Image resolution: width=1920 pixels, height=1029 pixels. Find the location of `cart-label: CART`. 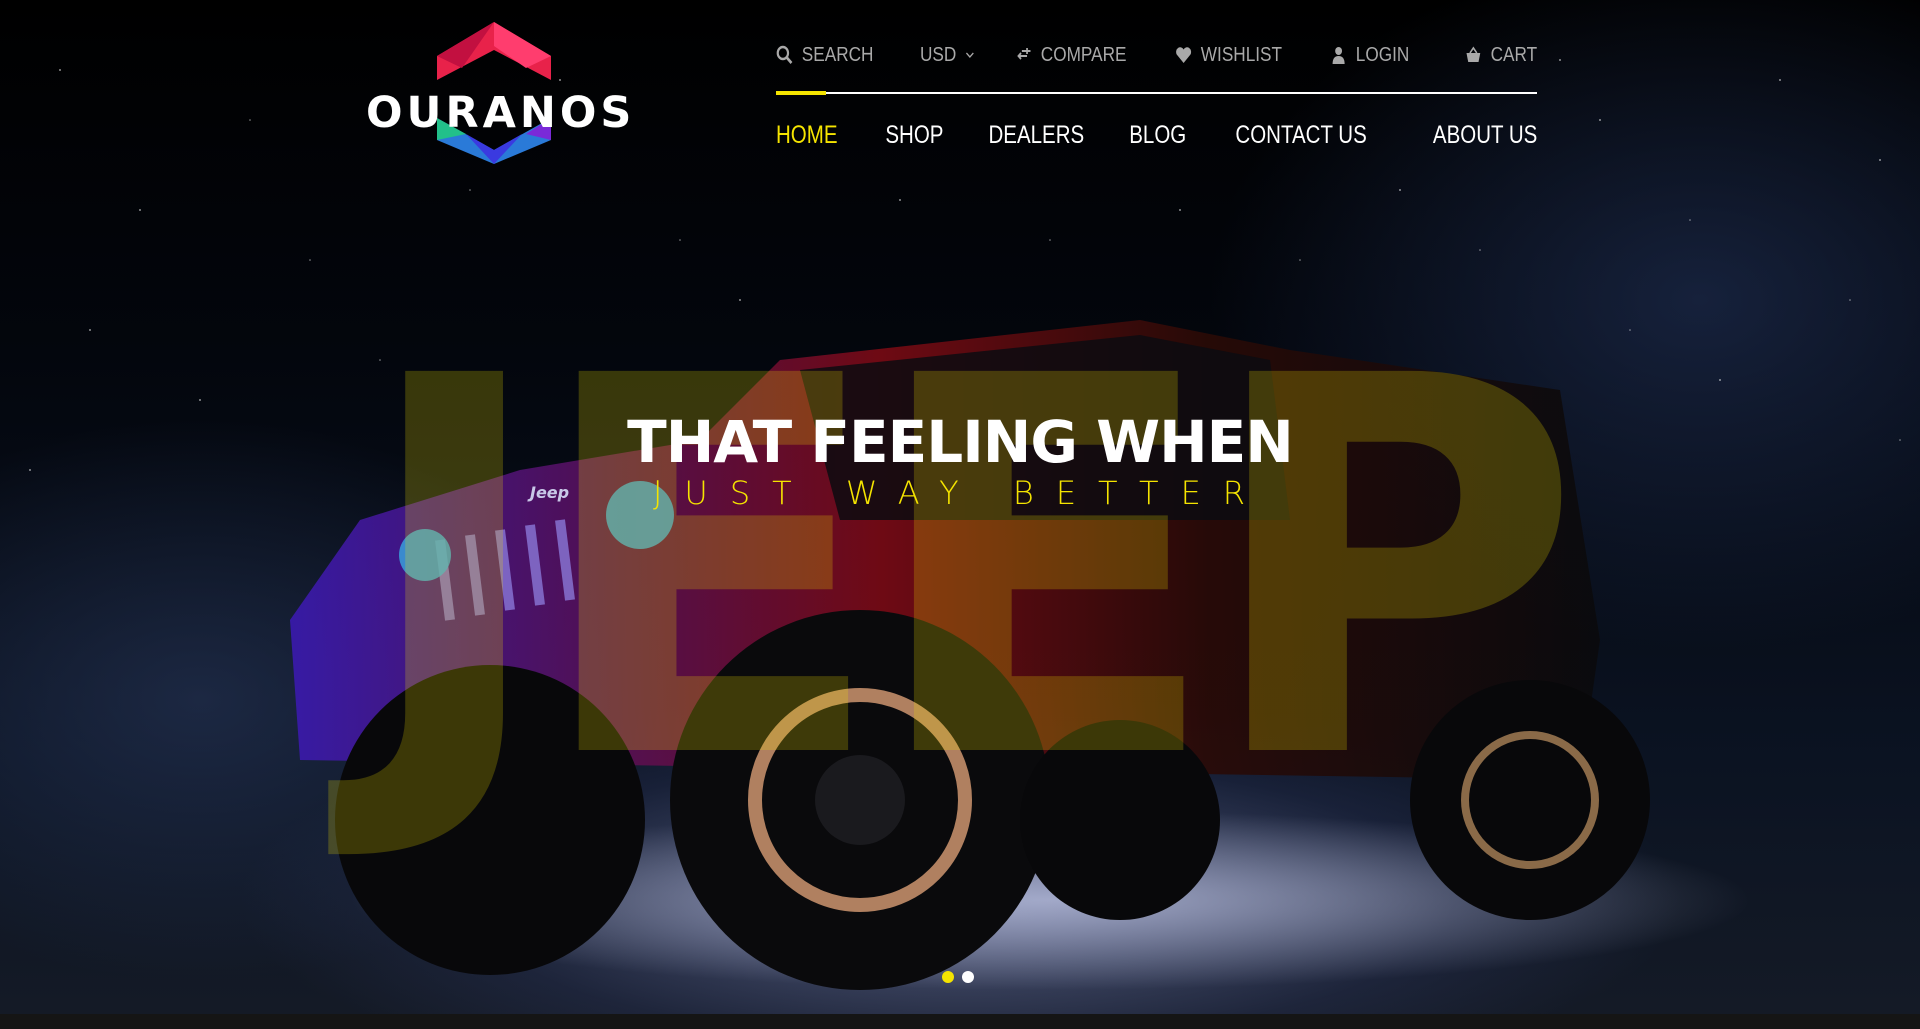

cart-label: CART is located at coordinates (1513, 54).